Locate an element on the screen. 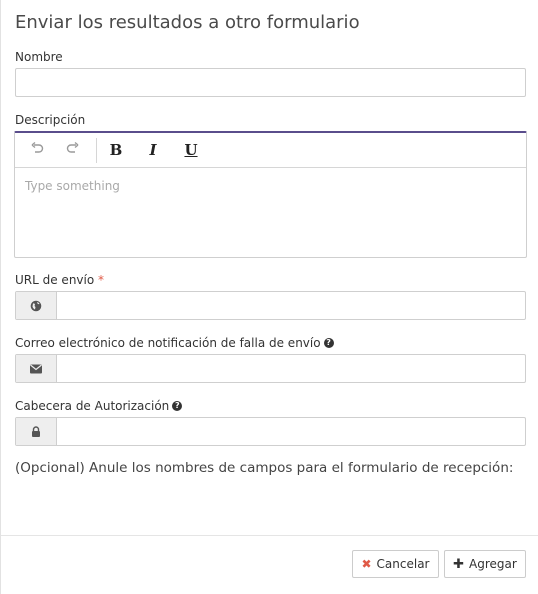  url-label: URL de envío * is located at coordinates (59, 280).